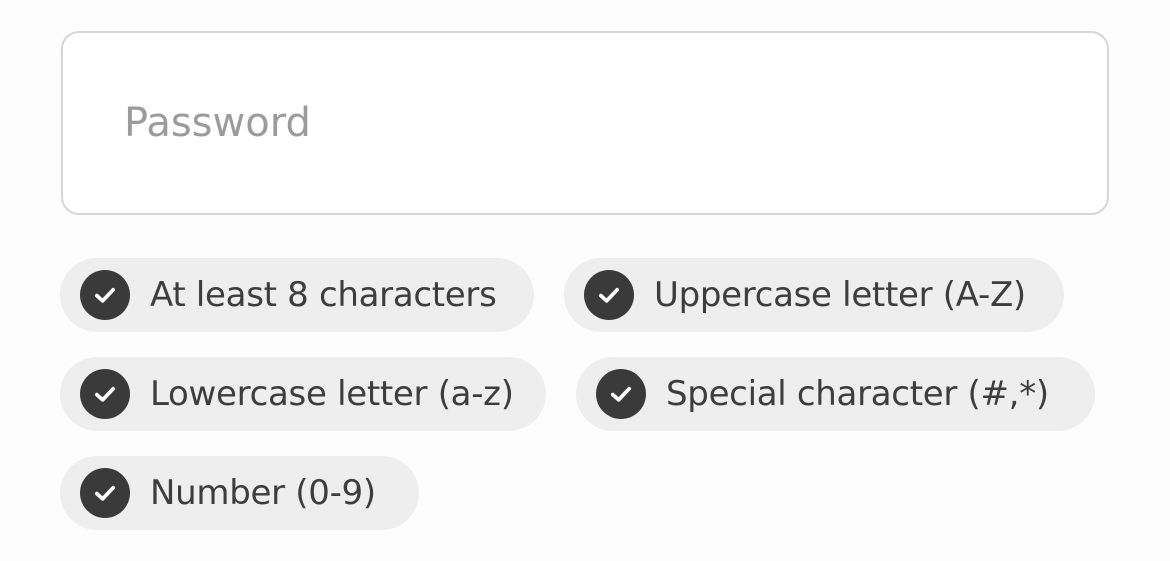  What do you see at coordinates (323, 295) in the screenshot?
I see `requirement-label: At least 8 characters` at bounding box center [323, 295].